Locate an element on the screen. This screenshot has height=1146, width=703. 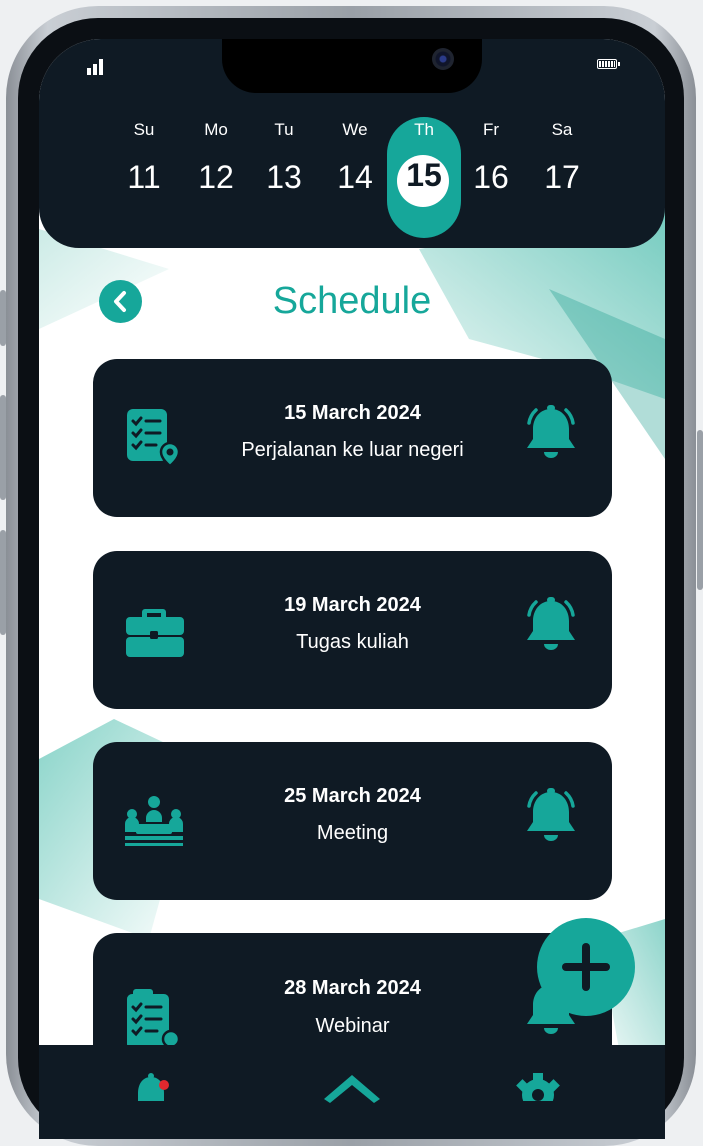
plus-icon is located at coordinates (586, 967).